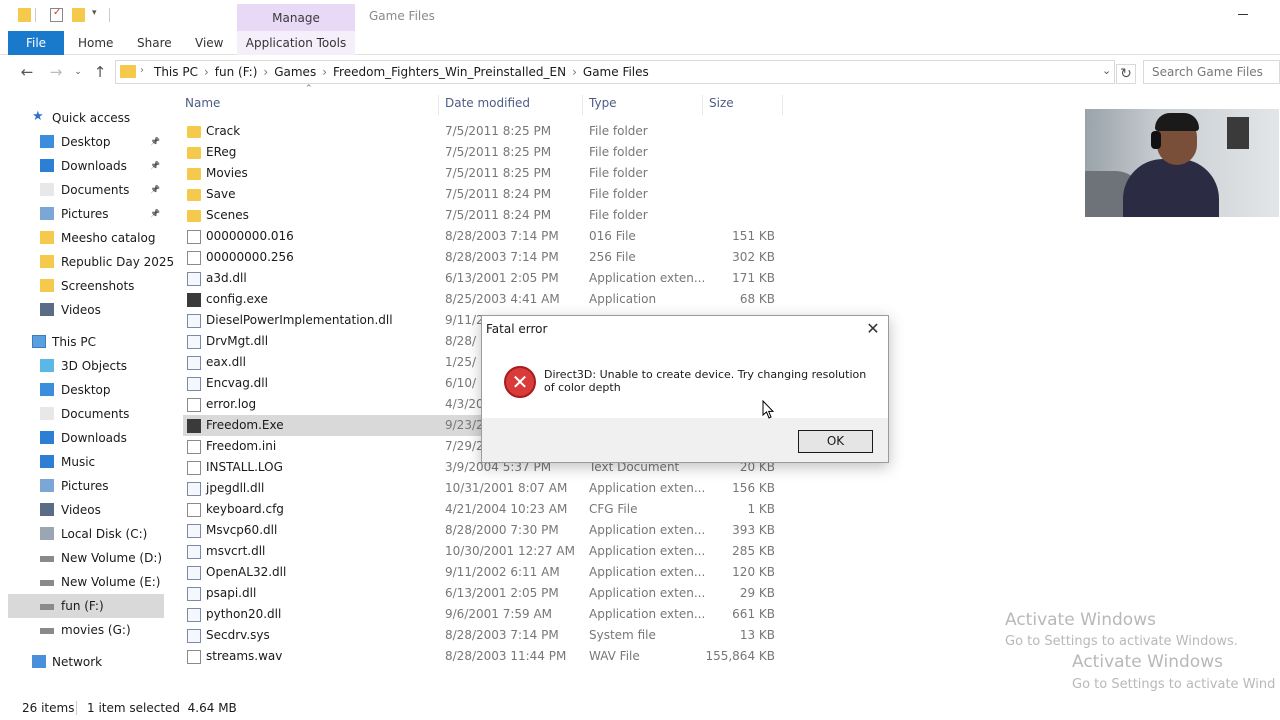 Image resolution: width=1280 pixels, height=720 pixels. I want to click on sidebar-item-this-pc: This PC, so click(86, 342).